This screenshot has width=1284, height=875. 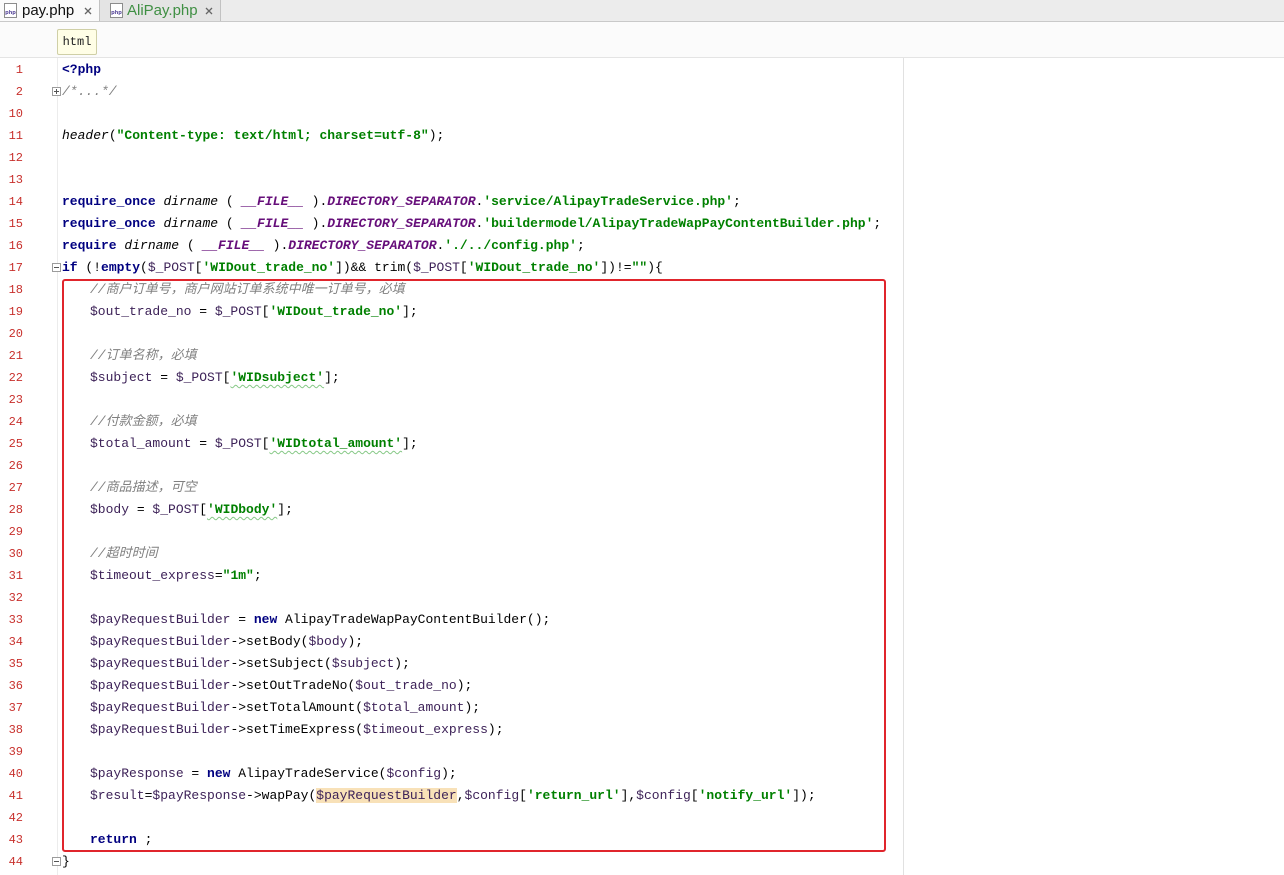 I want to click on line-number: 1, so click(x=19, y=70).